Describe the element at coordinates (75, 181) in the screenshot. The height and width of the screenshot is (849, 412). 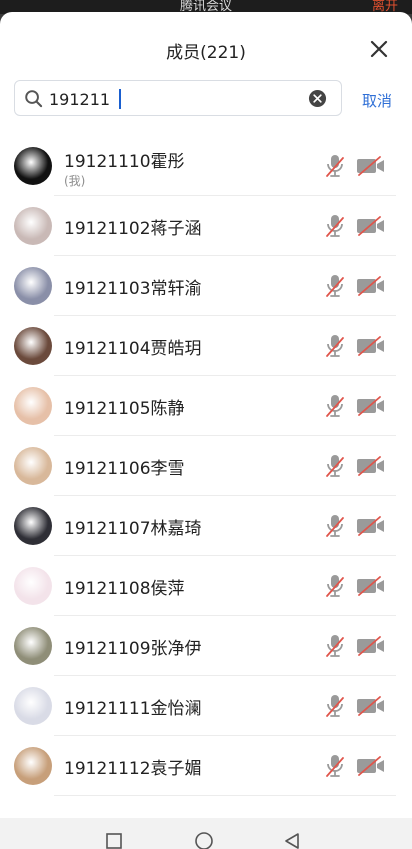
I see `self-tag: (我)` at that location.